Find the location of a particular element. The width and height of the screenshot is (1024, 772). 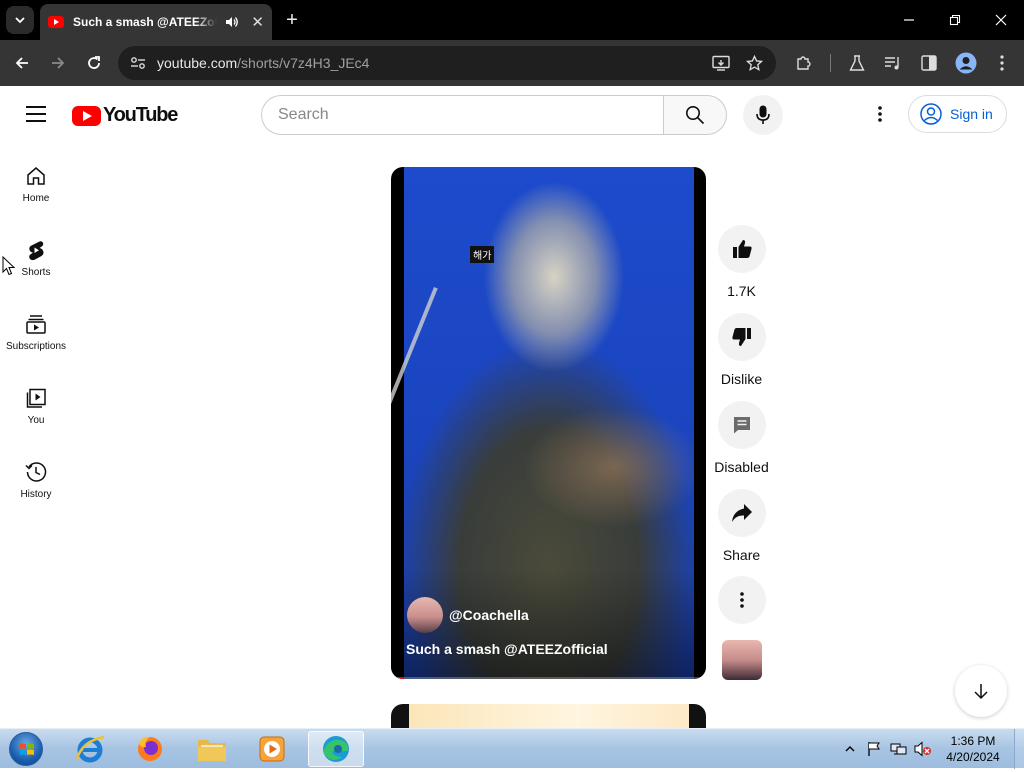

media-player-icon is located at coordinates (272, 749).